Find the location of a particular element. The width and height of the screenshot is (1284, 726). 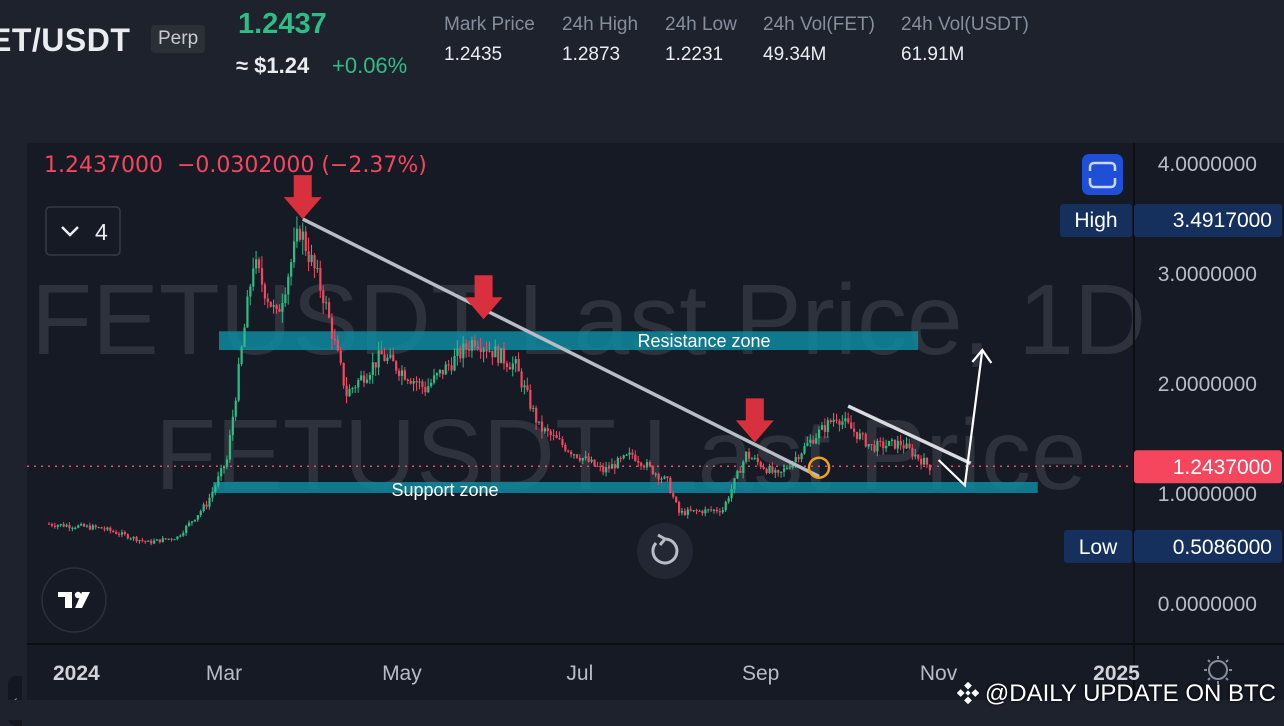

low-badge: Low 0.5086000 is located at coordinates (1173, 546).